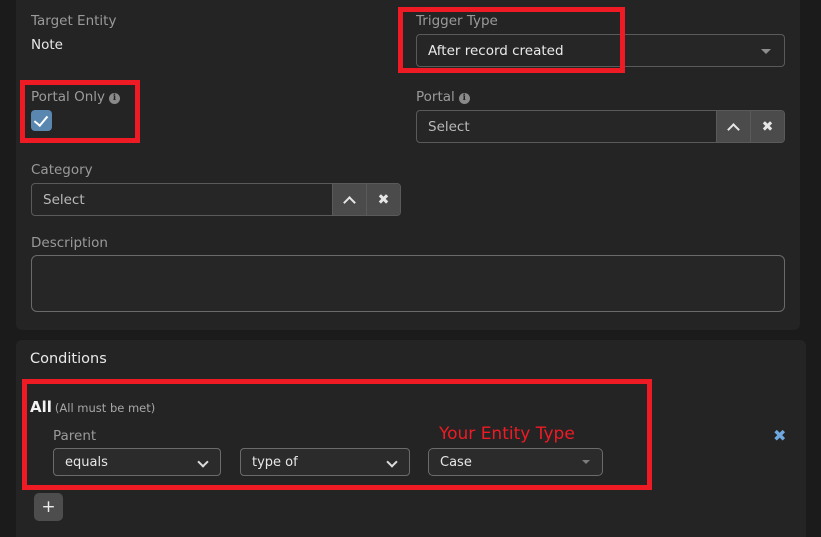 The width and height of the screenshot is (821, 537). I want to click on portal-value: Select, so click(566, 126).